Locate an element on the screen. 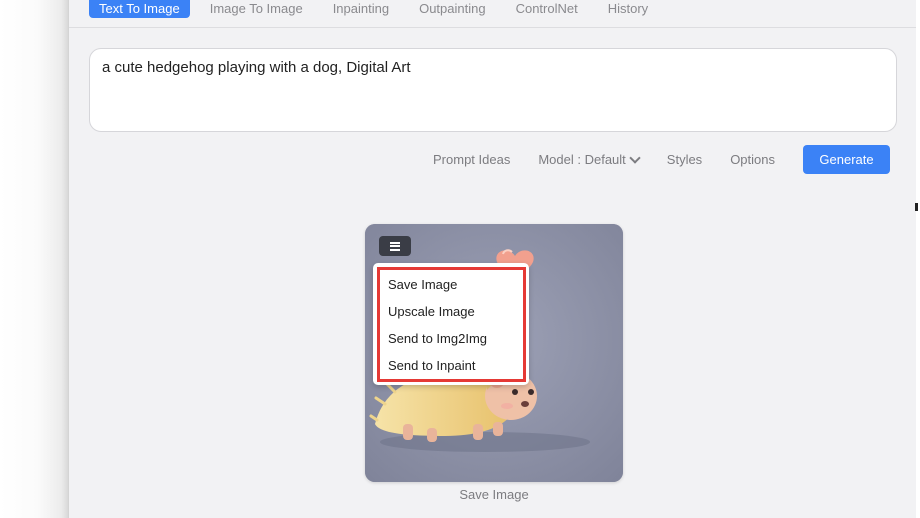 This screenshot has height=518, width=920. hamburger-menu-icon is located at coordinates (395, 246).